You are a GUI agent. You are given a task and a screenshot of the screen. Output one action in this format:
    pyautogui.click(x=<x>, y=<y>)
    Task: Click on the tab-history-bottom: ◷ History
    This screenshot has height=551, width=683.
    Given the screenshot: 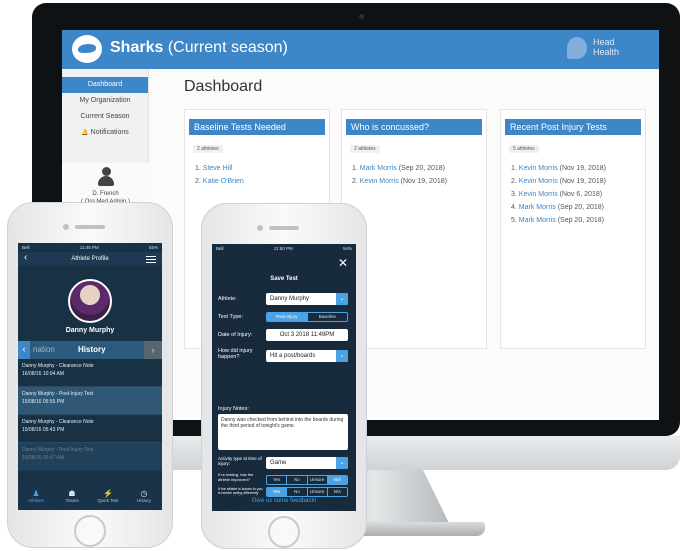 What is the action you would take?
    pyautogui.click(x=144, y=497)
    